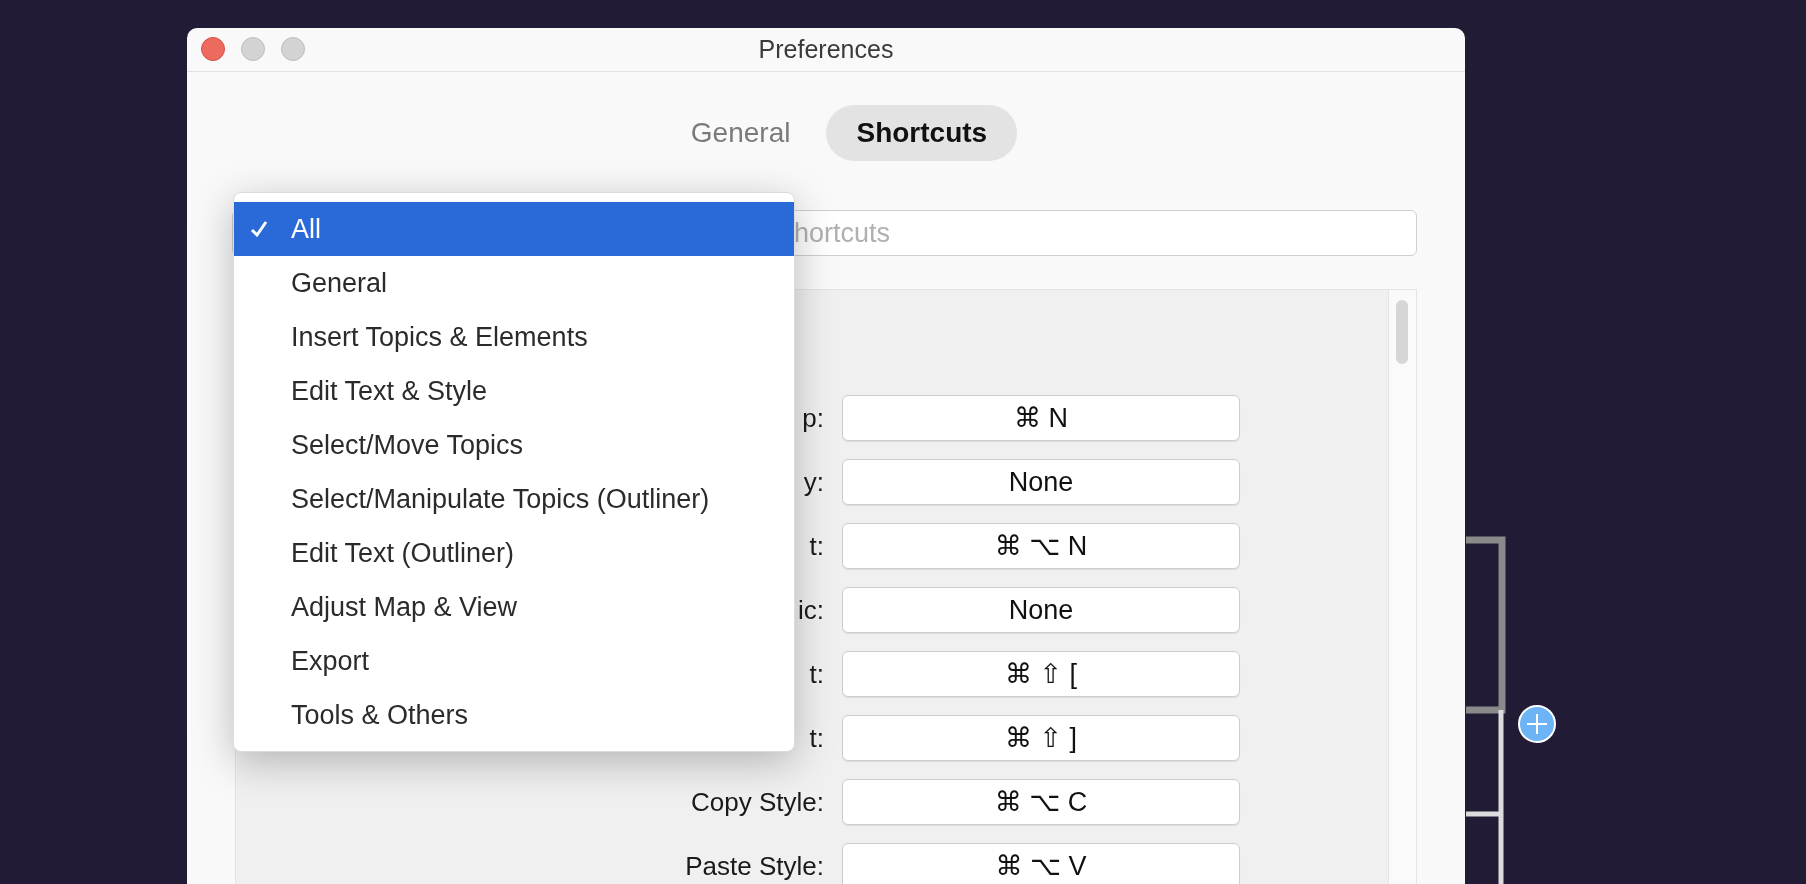 Image resolution: width=1806 pixels, height=884 pixels. I want to click on menu-item: Edit Text (Outliner), so click(514, 553).